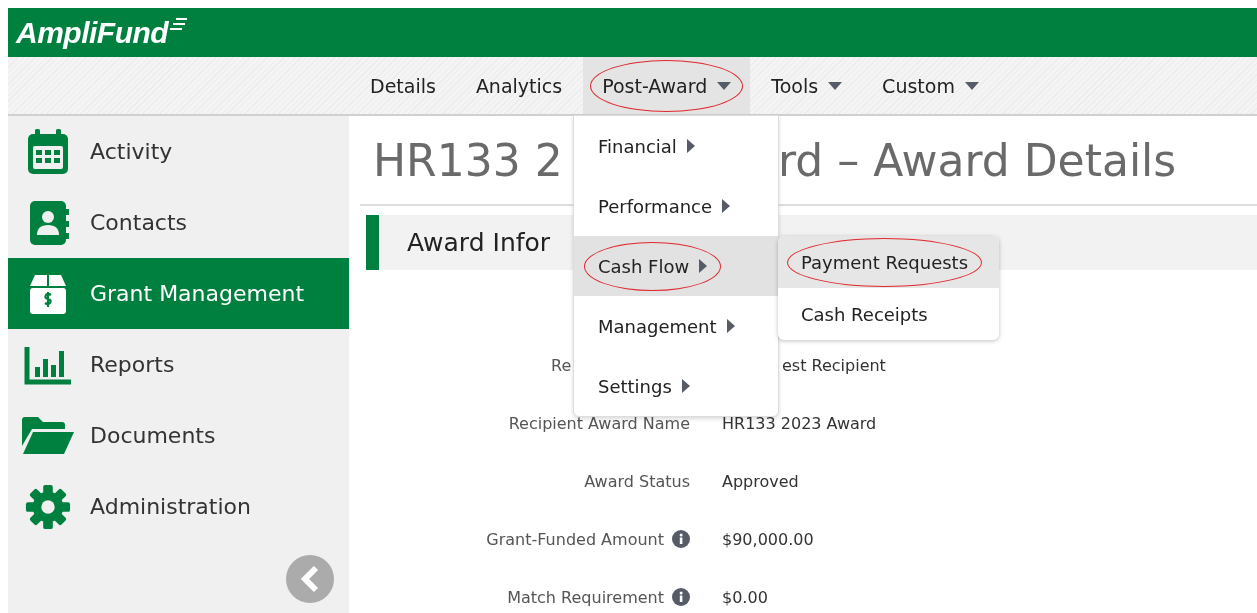 The width and height of the screenshot is (1257, 613). I want to click on menu-item: Payment Requests, so click(888, 262).